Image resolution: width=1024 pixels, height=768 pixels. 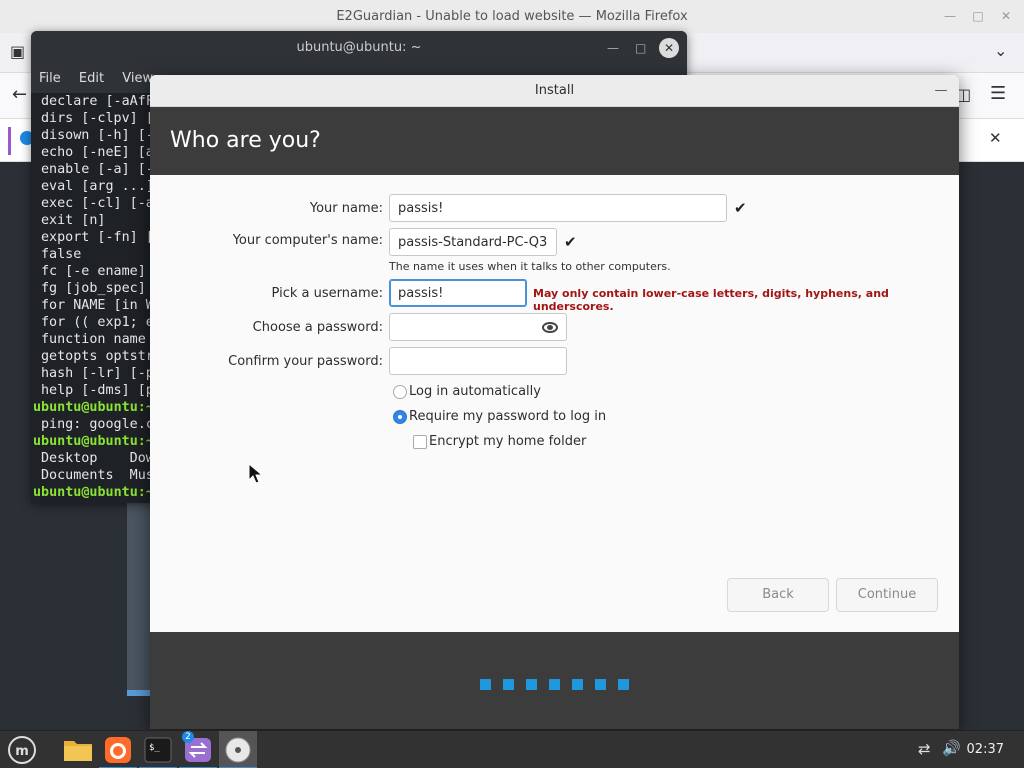 I want to click on back-button: Back, so click(x=778, y=595).